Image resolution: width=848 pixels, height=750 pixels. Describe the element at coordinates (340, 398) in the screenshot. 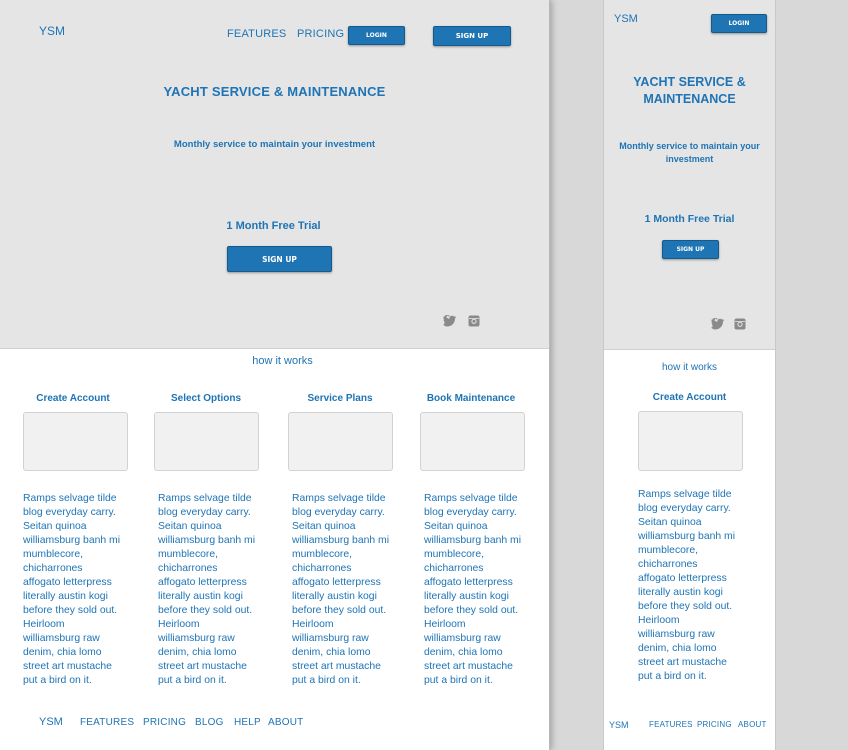

I see `column-title: Service Plans` at that location.